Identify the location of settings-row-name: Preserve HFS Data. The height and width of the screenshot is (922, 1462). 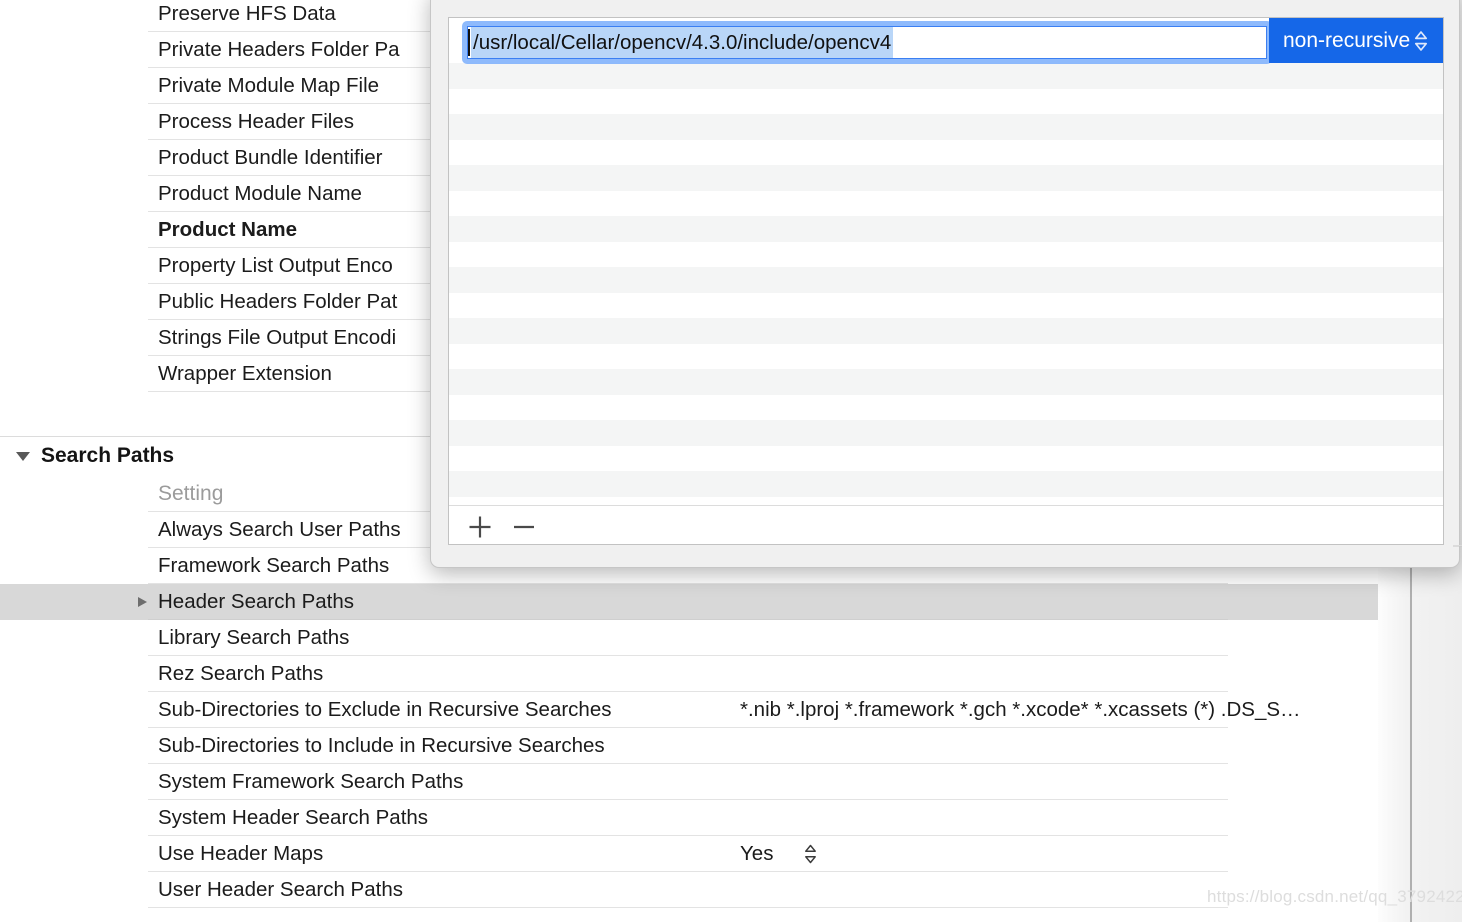
(247, 13).